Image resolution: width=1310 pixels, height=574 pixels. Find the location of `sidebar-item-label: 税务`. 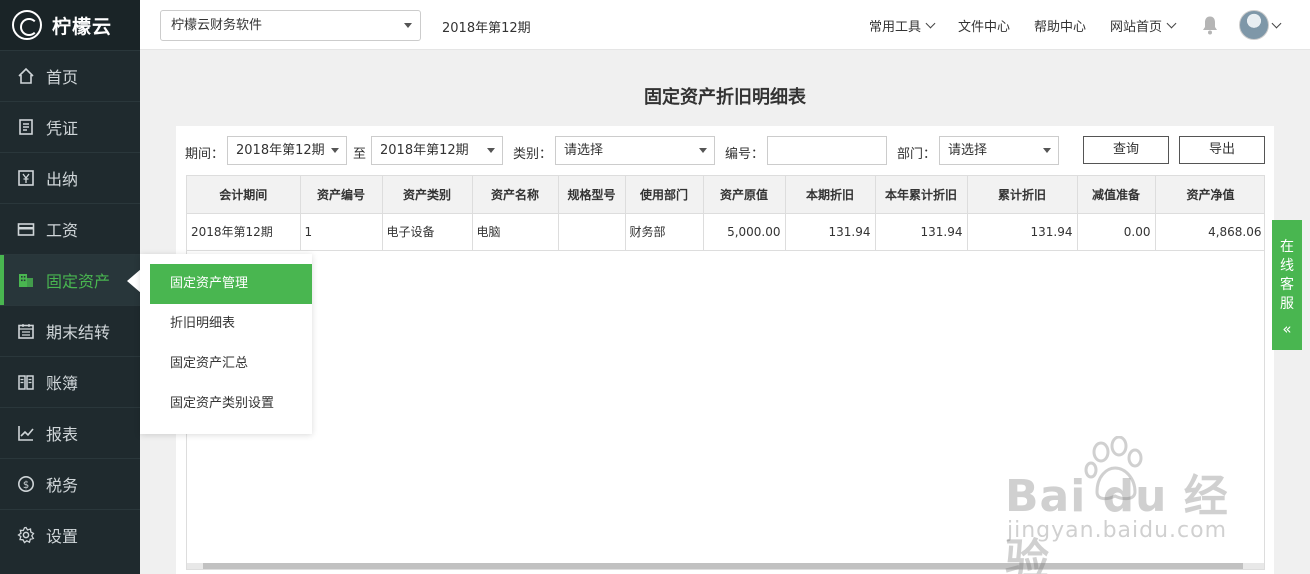

sidebar-item-label: 税务 is located at coordinates (62, 485).